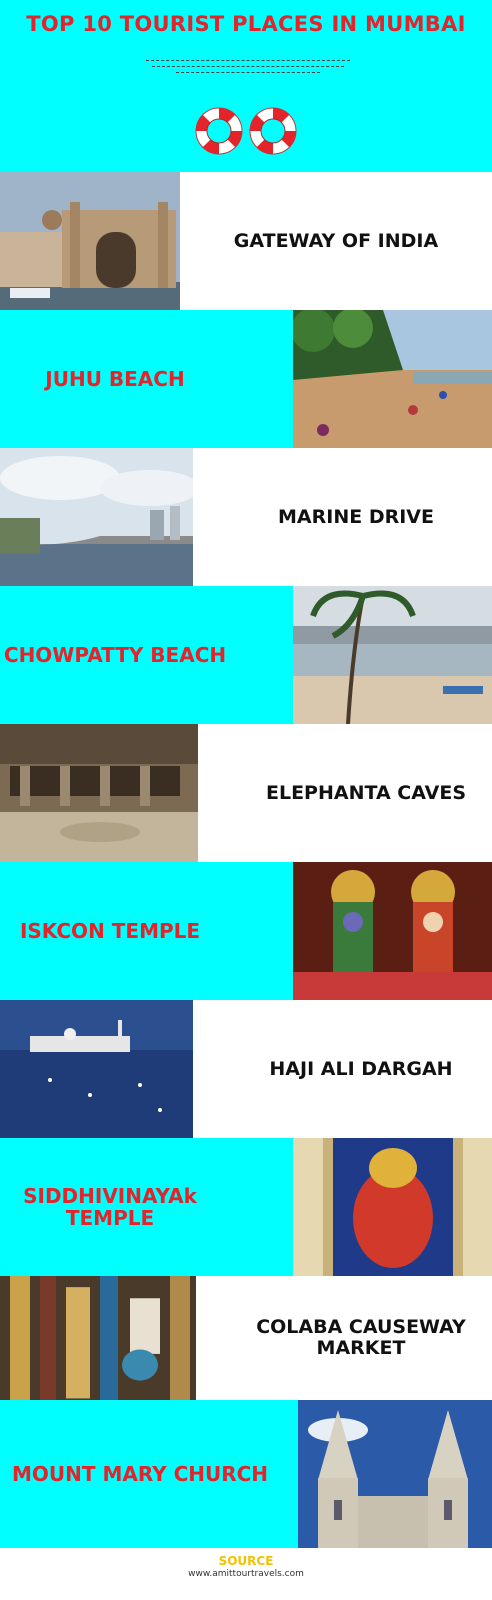 The height and width of the screenshot is (1600, 492). What do you see at coordinates (361, 1068) in the screenshot?
I see `place-name: HAJI ALI DARGAH` at bounding box center [361, 1068].